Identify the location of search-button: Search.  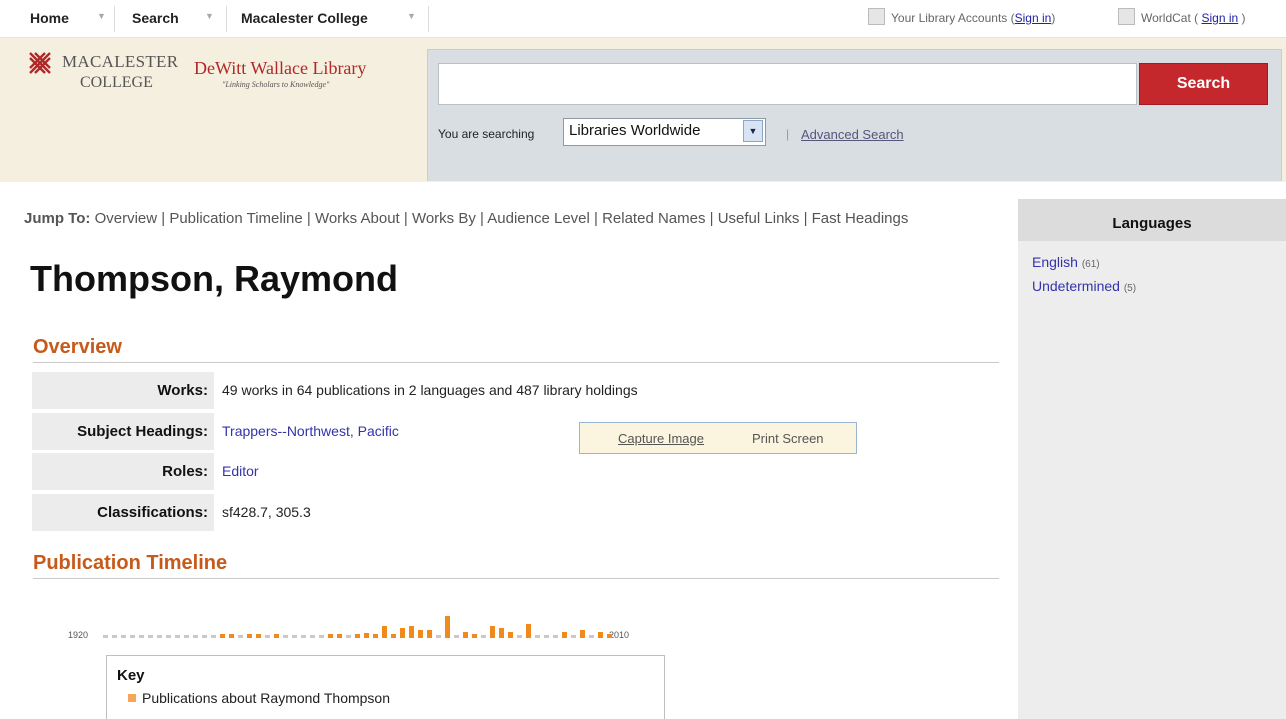
(1203, 84).